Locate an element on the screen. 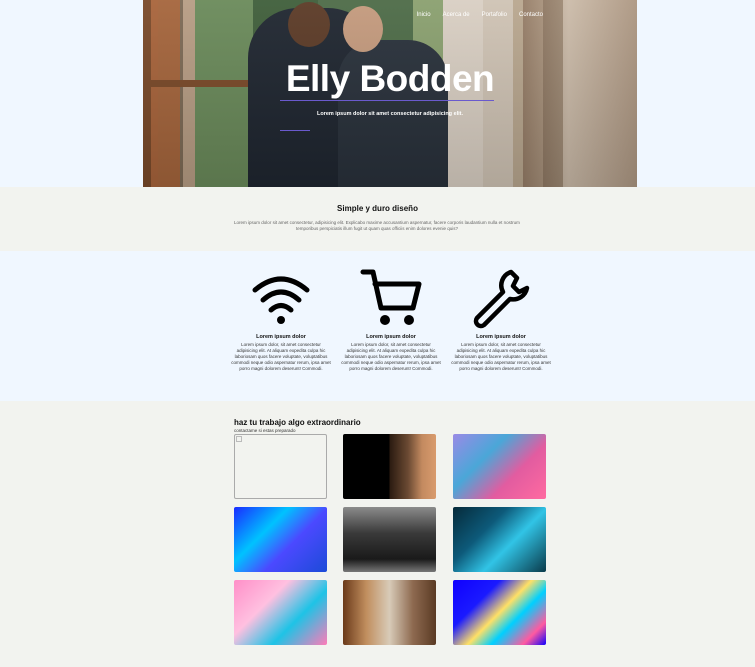 The image size is (755, 667). nav-link-portafolio: Portafolio is located at coordinates (494, 15).